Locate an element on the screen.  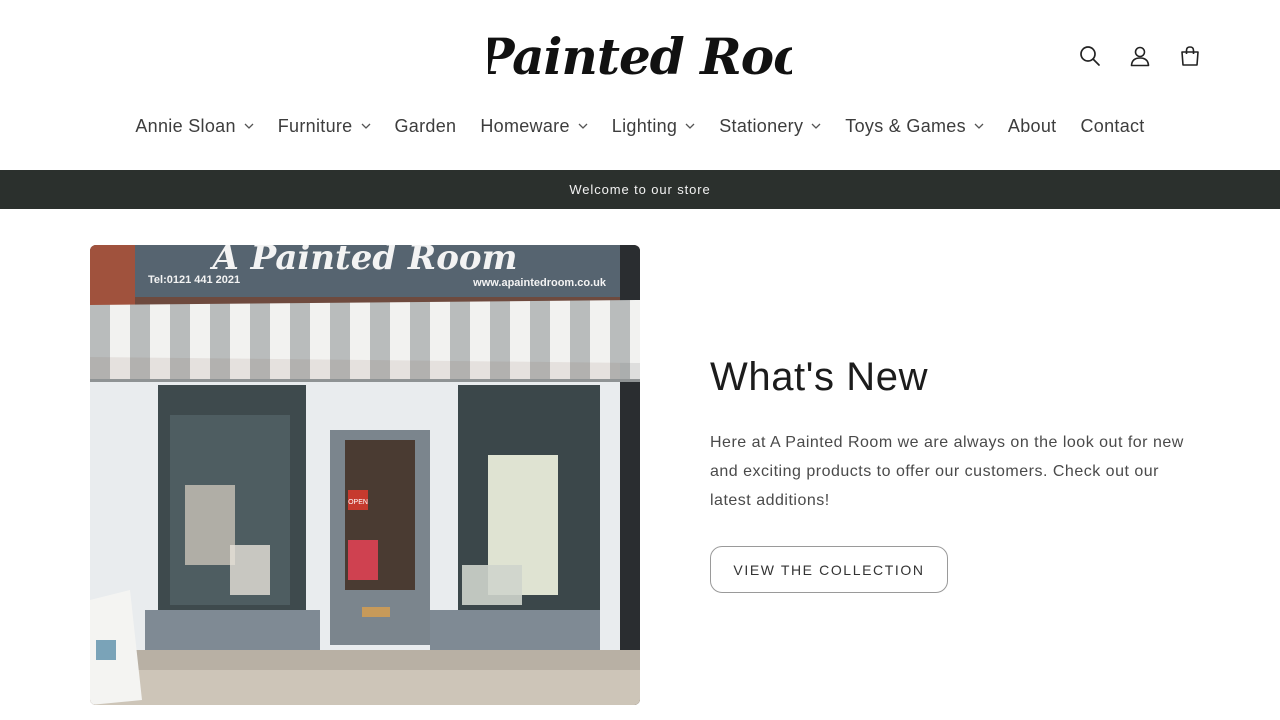
cart-icon is located at coordinates (1190, 56).